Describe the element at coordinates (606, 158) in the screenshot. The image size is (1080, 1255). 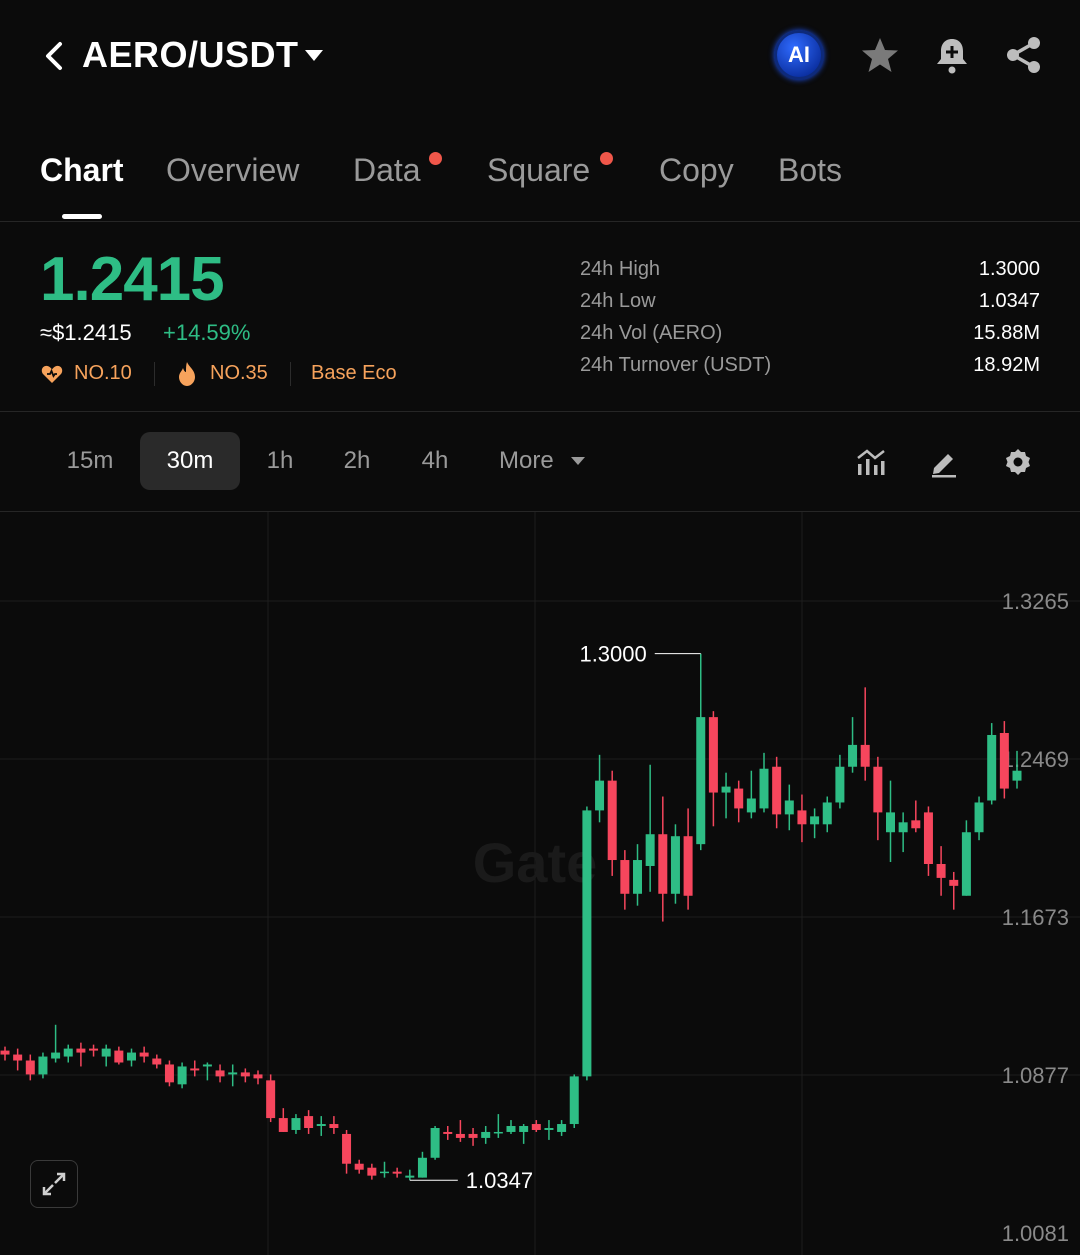
I see `tab-square-notification-dot` at that location.